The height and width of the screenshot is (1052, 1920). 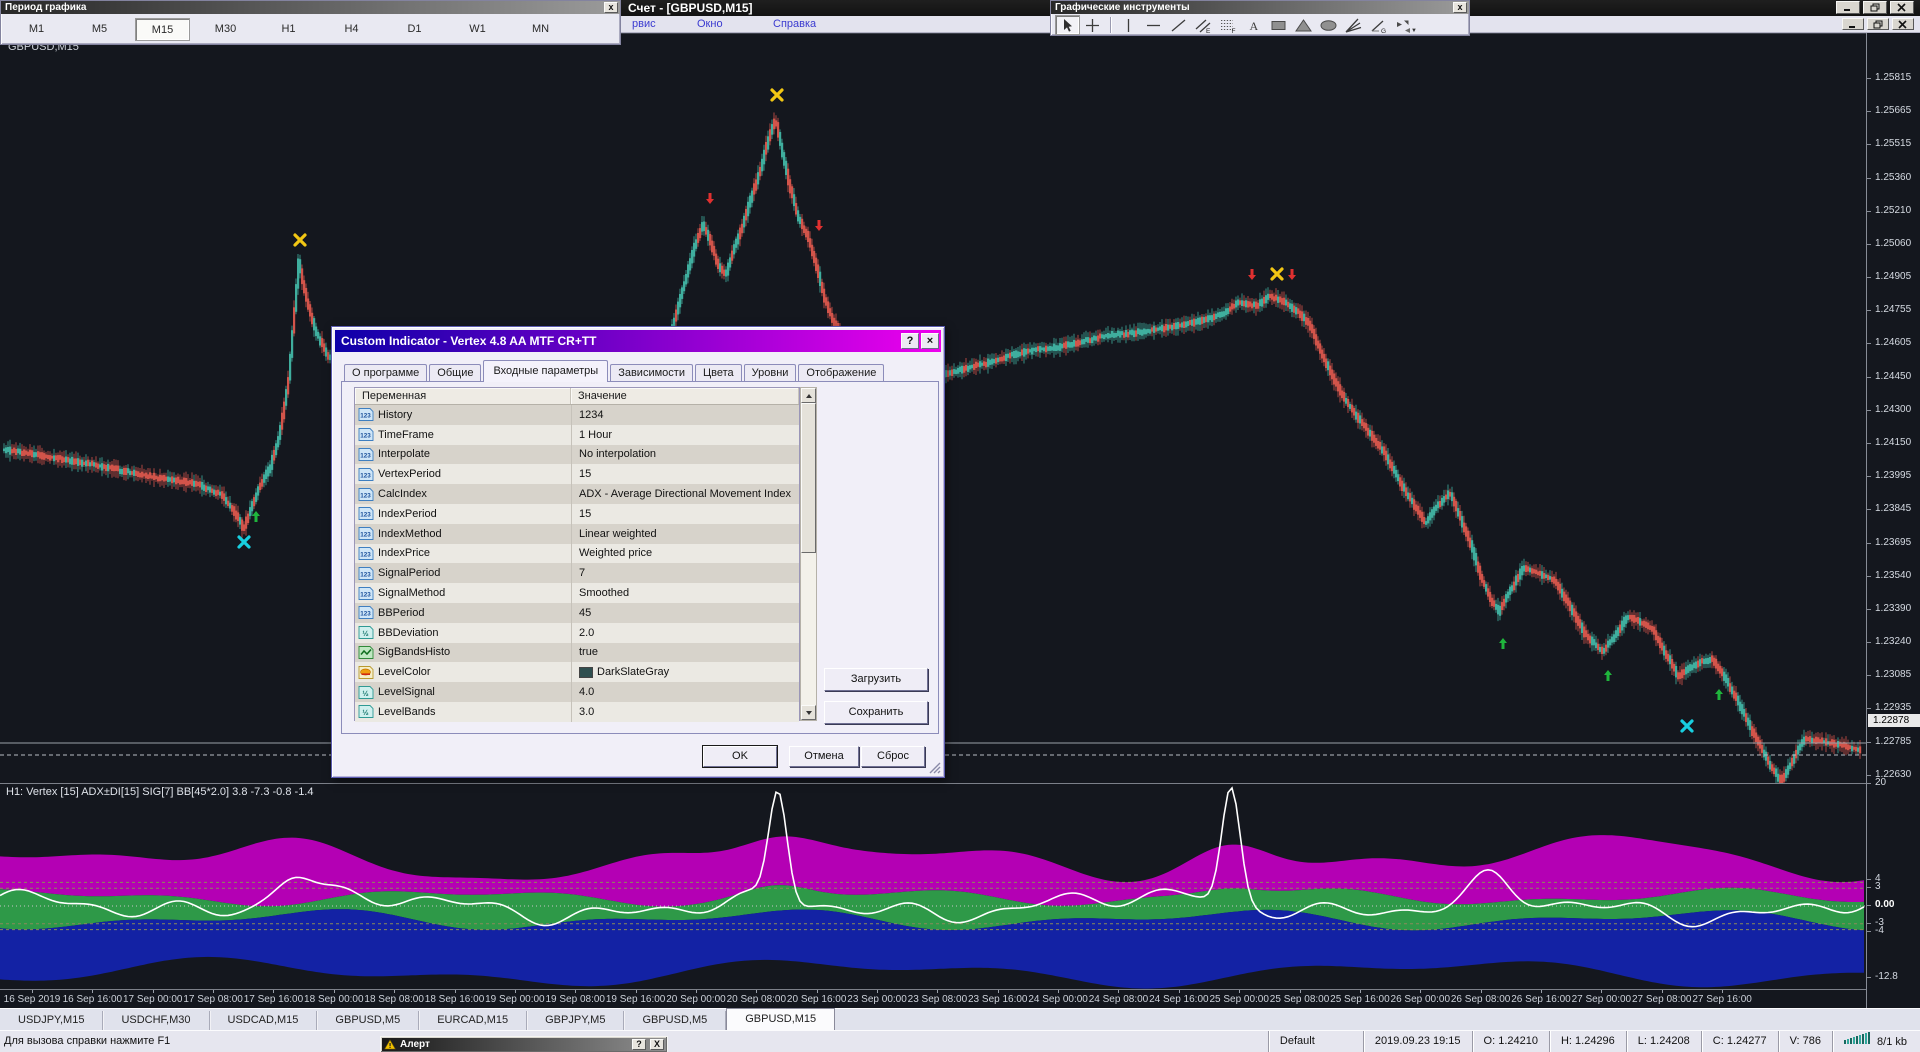 I want to click on alert-help-button: ?, so click(x=639, y=1044).